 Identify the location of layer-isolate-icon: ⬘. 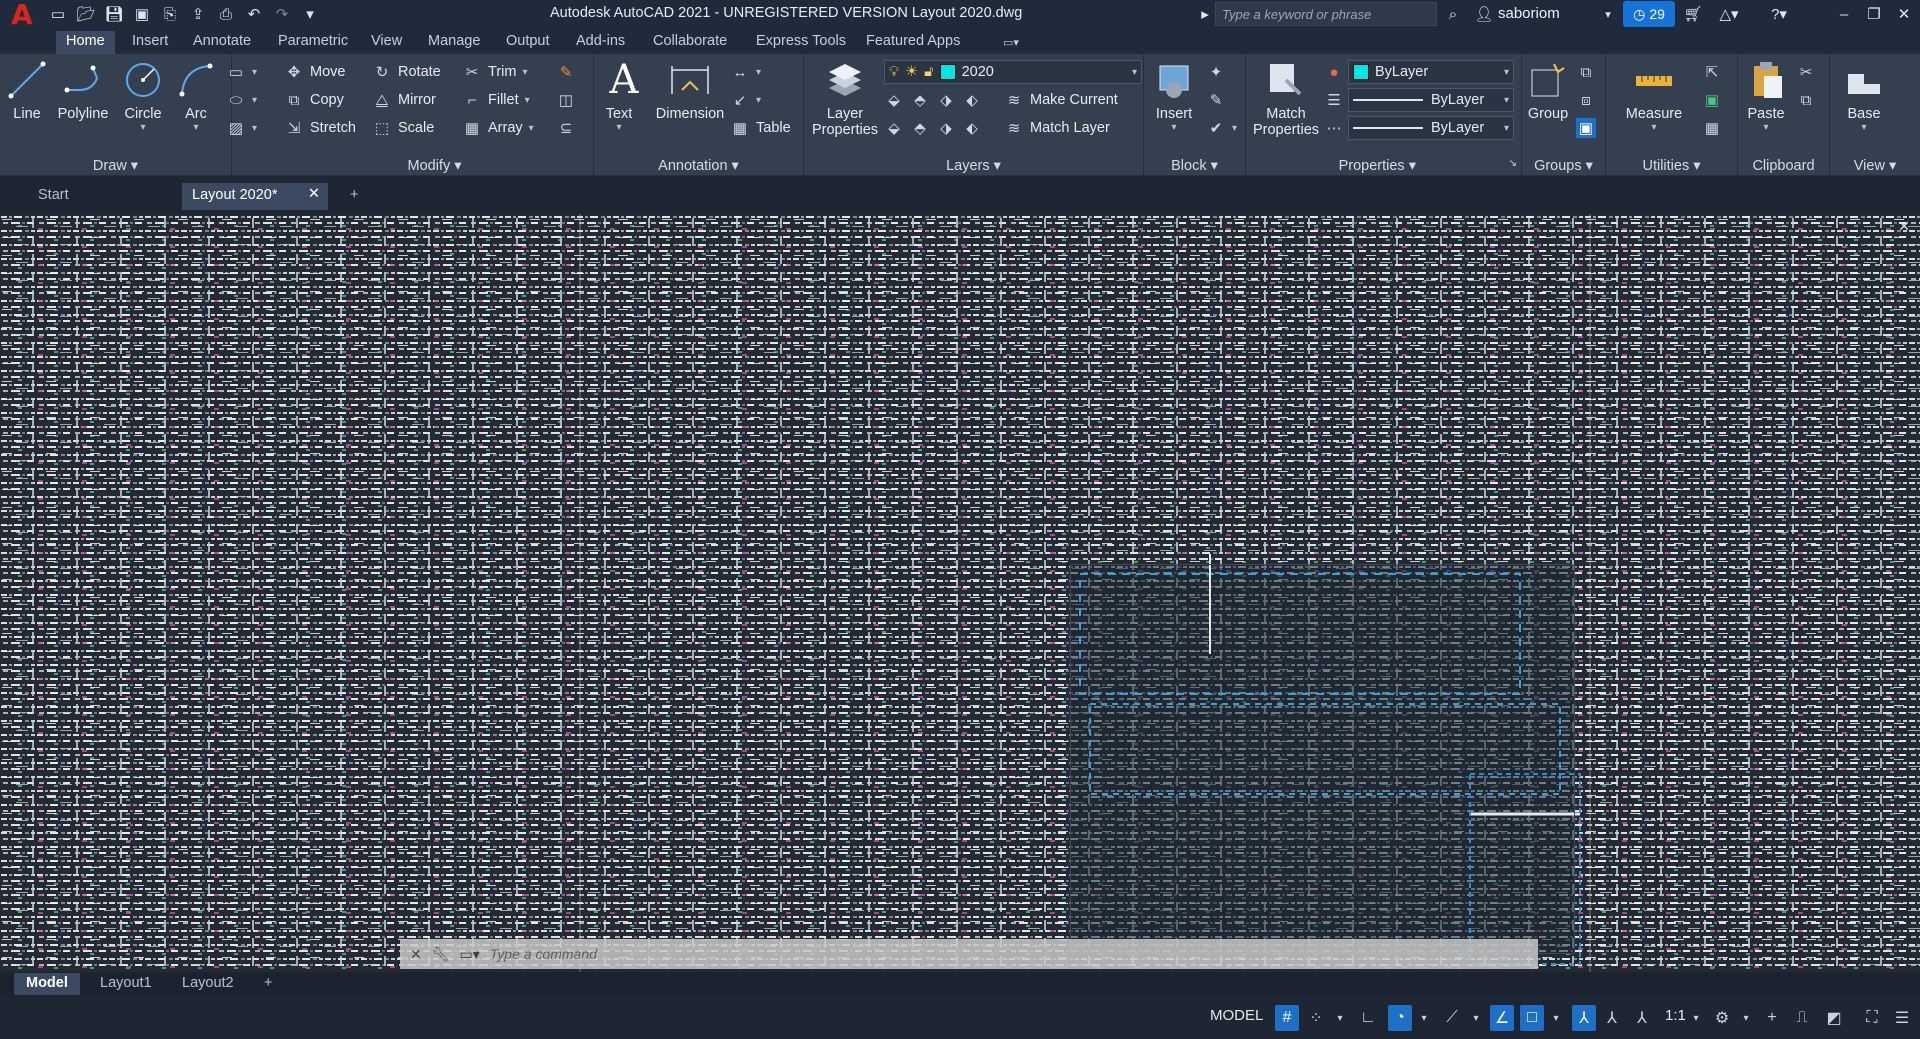
(920, 100).